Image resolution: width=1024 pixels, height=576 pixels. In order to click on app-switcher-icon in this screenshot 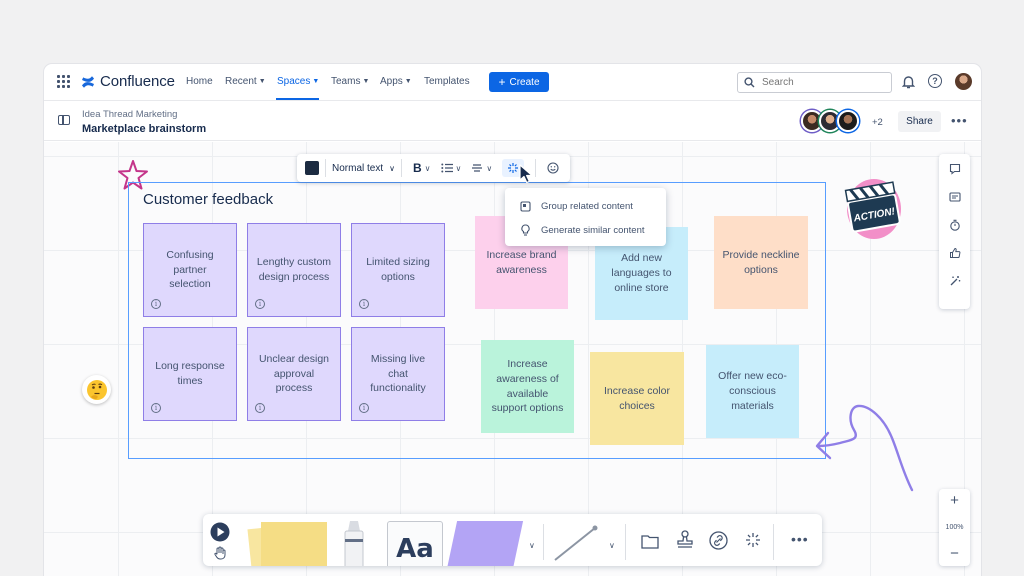, I will do `click(63, 81)`.